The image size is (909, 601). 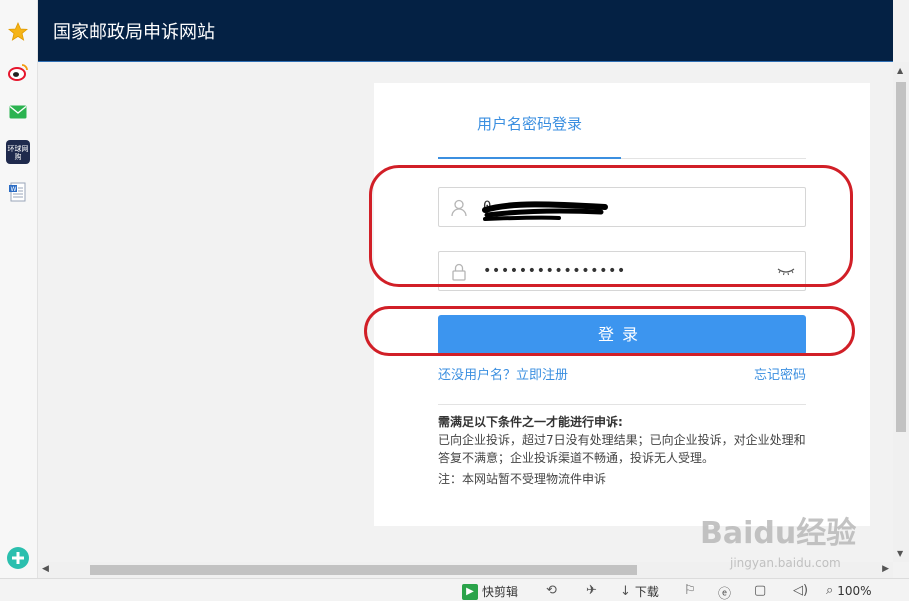 I want to click on pin-button: ✈, so click(x=591, y=590).